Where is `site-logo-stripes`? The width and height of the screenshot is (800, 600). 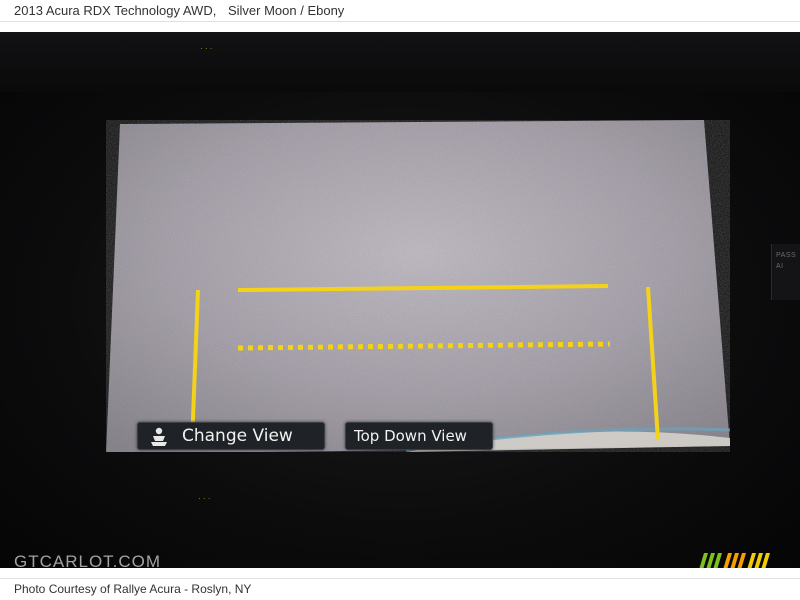
site-logo-stripes is located at coordinates (734, 560).